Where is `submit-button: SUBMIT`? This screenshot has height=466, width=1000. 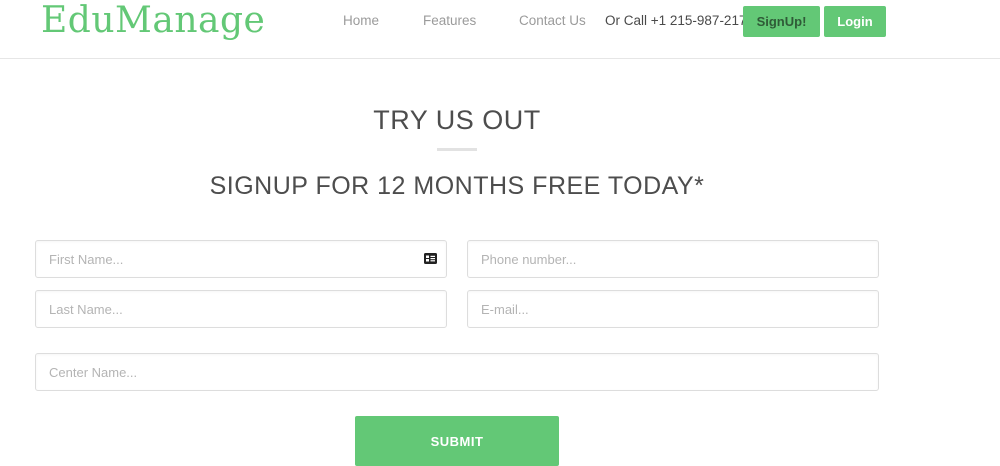
submit-button: SUBMIT is located at coordinates (457, 441).